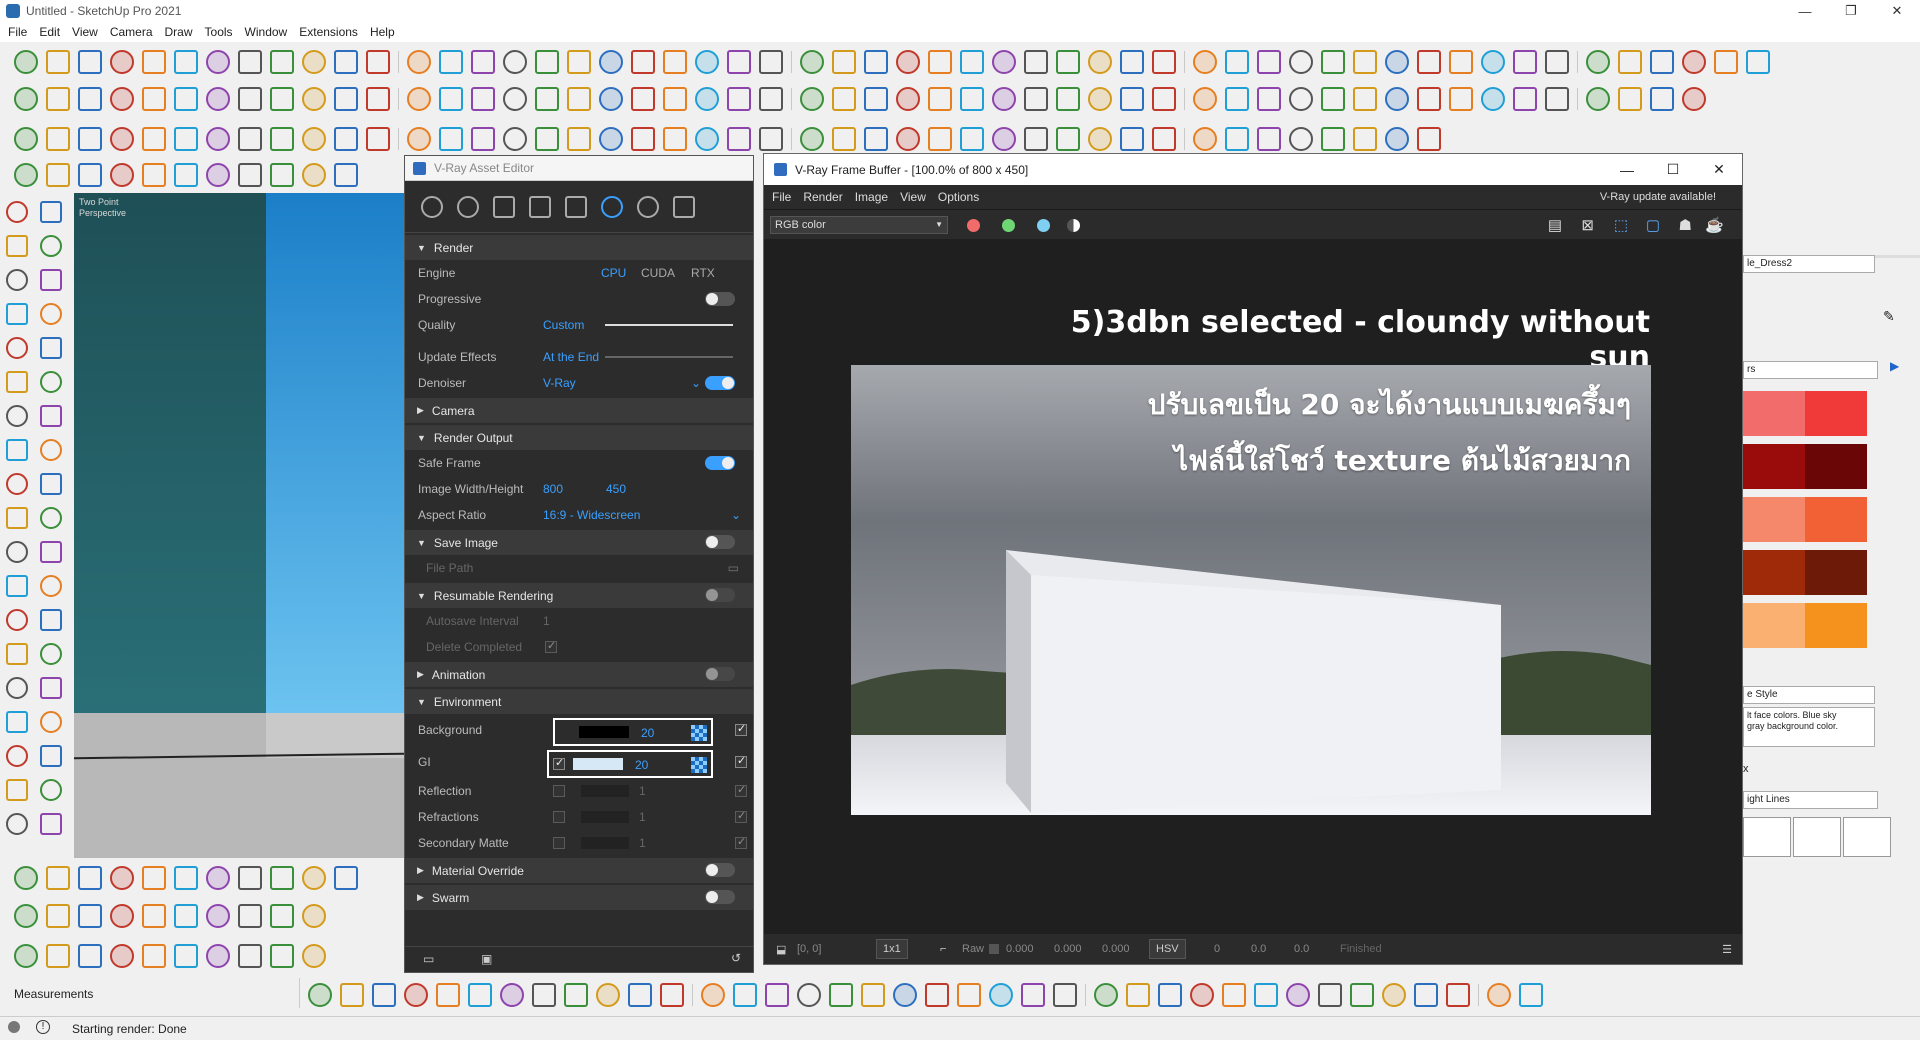 The height and width of the screenshot is (1040, 1920). Describe the element at coordinates (741, 790) in the screenshot. I see `reflection-checkbox` at that location.